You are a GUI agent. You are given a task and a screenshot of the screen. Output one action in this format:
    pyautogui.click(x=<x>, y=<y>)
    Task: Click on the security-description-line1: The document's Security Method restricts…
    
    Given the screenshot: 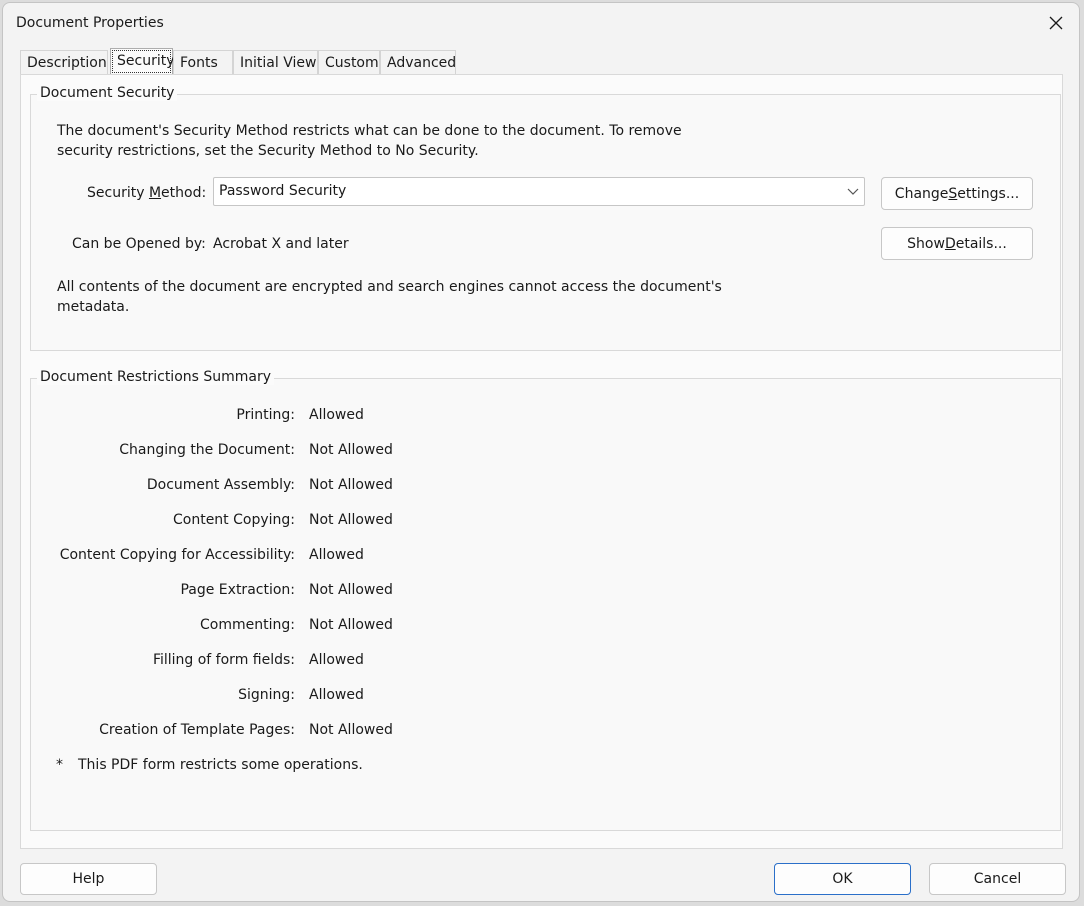 What is the action you would take?
    pyautogui.click(x=369, y=131)
    